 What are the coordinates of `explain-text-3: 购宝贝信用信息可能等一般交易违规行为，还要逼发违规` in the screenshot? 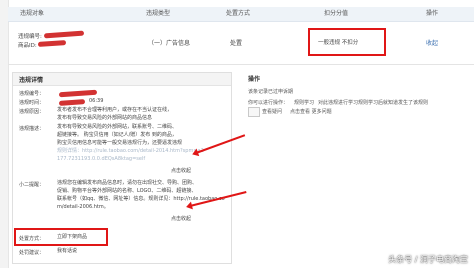 It's located at (120, 143).